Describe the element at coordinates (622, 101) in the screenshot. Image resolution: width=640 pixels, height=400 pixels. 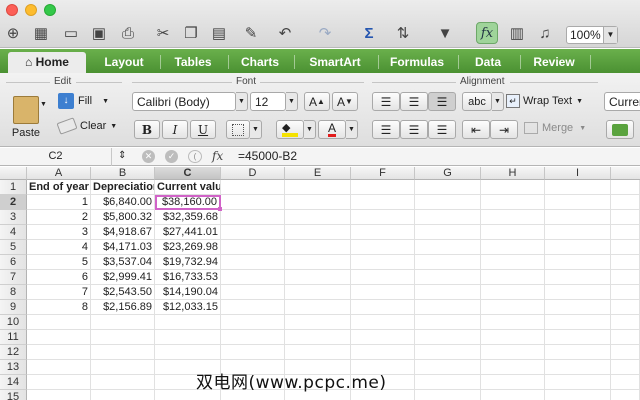
I see `number-format-select: Curren` at that location.